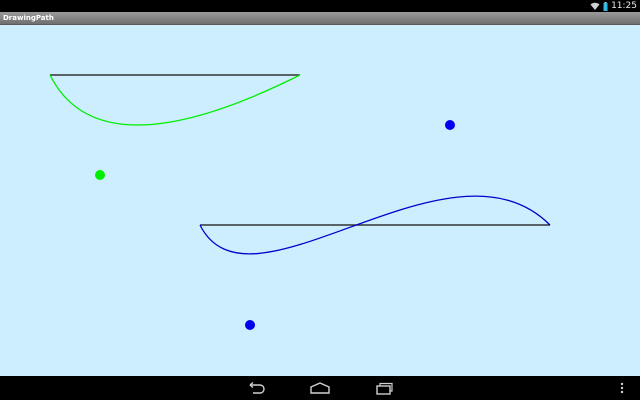  I want to click on home-button, so click(320, 388).